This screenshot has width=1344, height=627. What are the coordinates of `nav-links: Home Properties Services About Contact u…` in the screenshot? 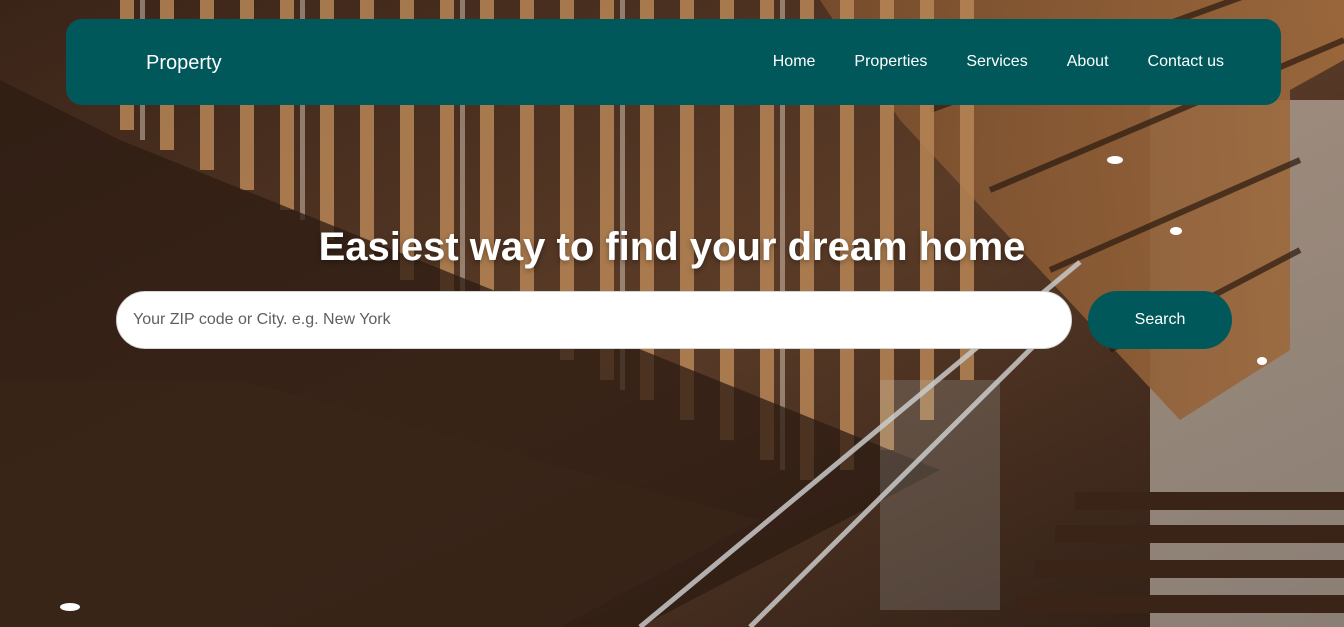 It's located at (979, 62).